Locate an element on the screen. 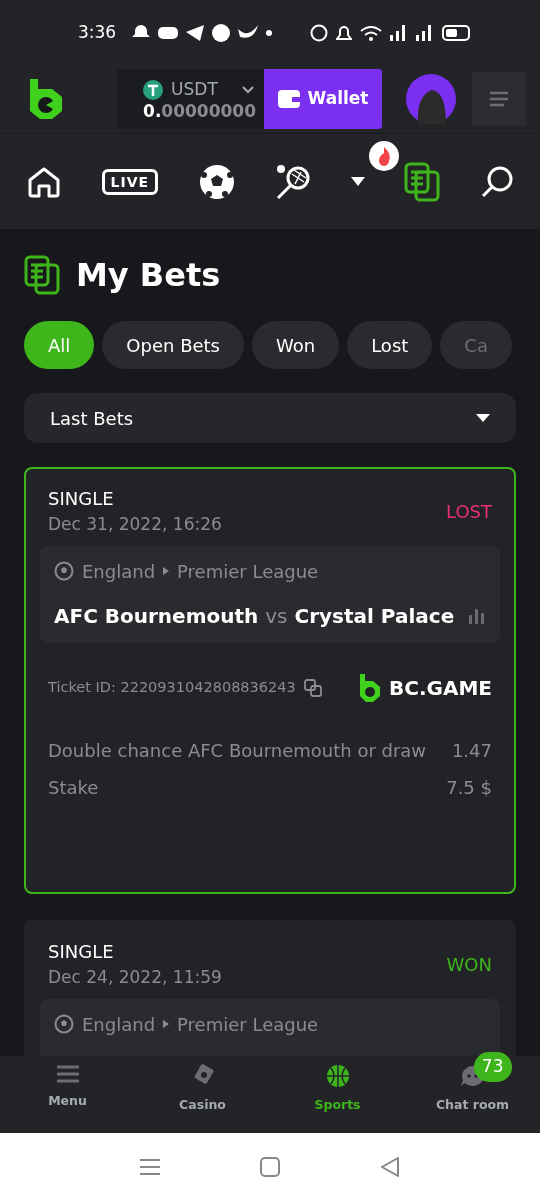 Image resolution: width=540 pixels, height=1200 pixels. dropdown-caret-icon is located at coordinates (483, 418).